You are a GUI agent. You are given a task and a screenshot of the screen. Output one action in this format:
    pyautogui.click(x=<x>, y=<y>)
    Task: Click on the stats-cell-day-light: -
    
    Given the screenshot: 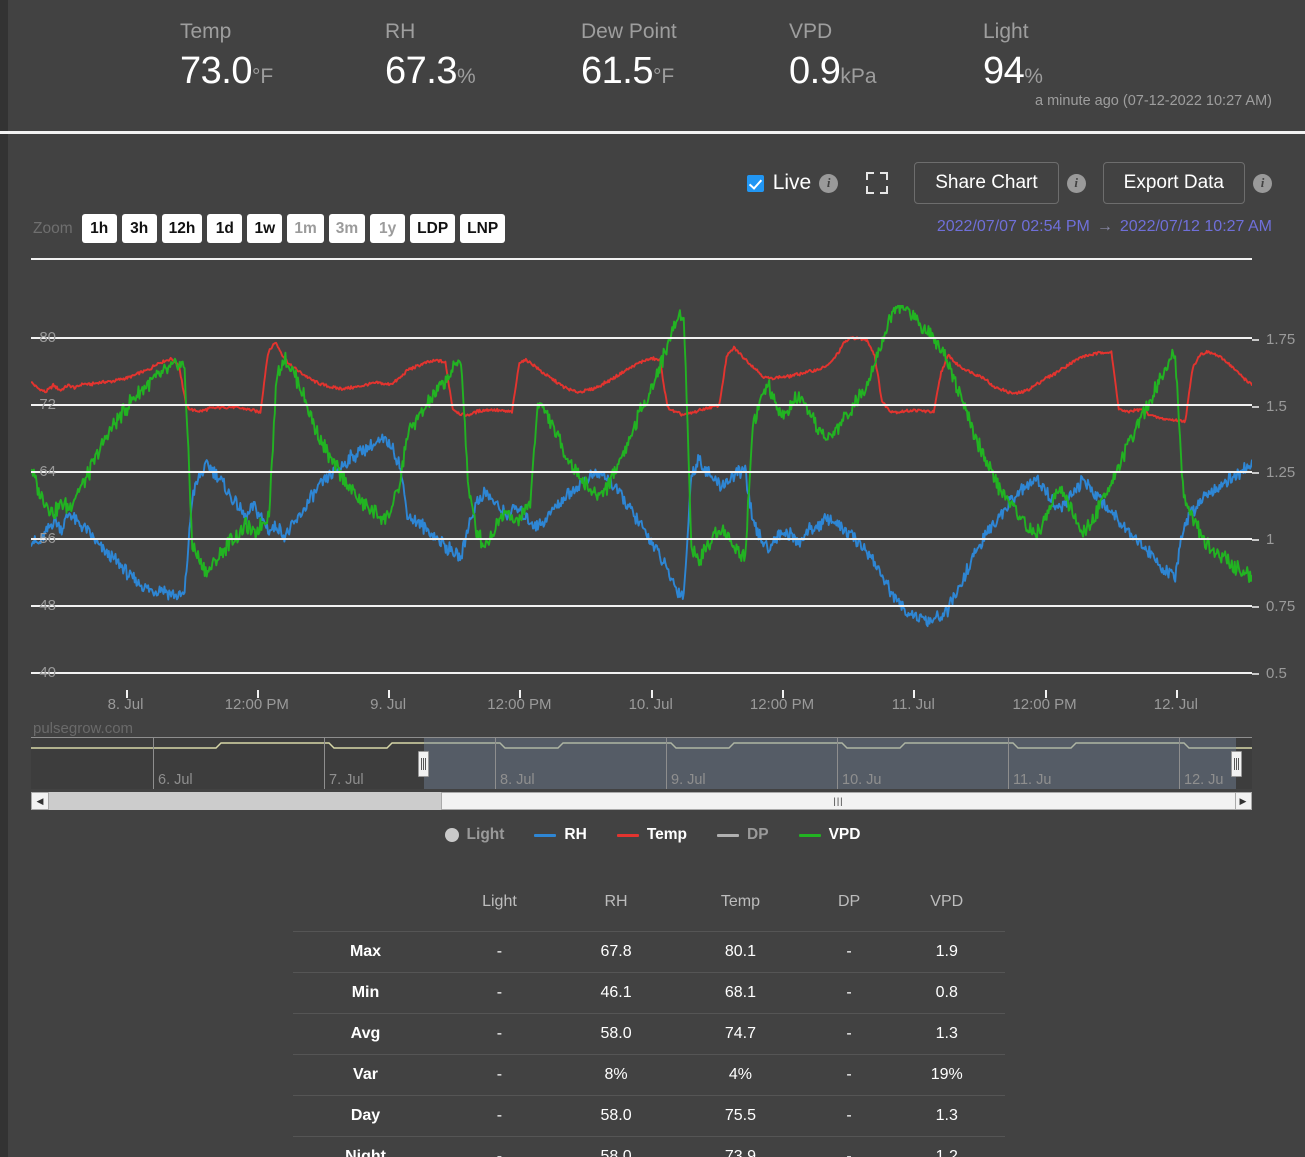 What is the action you would take?
    pyautogui.click(x=499, y=1115)
    